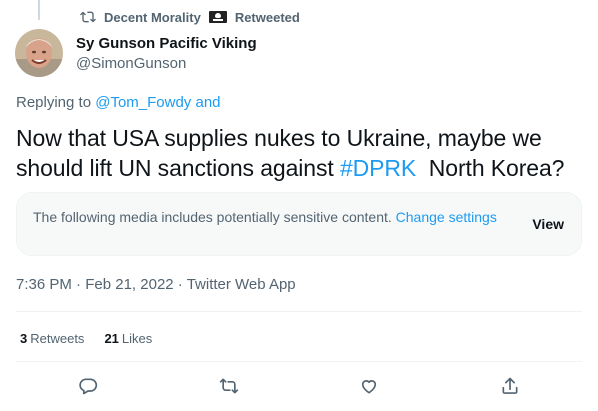 The image size is (598, 411). What do you see at coordinates (152, 17) in the screenshot?
I see `retweeter-name: Decent Morality` at bounding box center [152, 17].